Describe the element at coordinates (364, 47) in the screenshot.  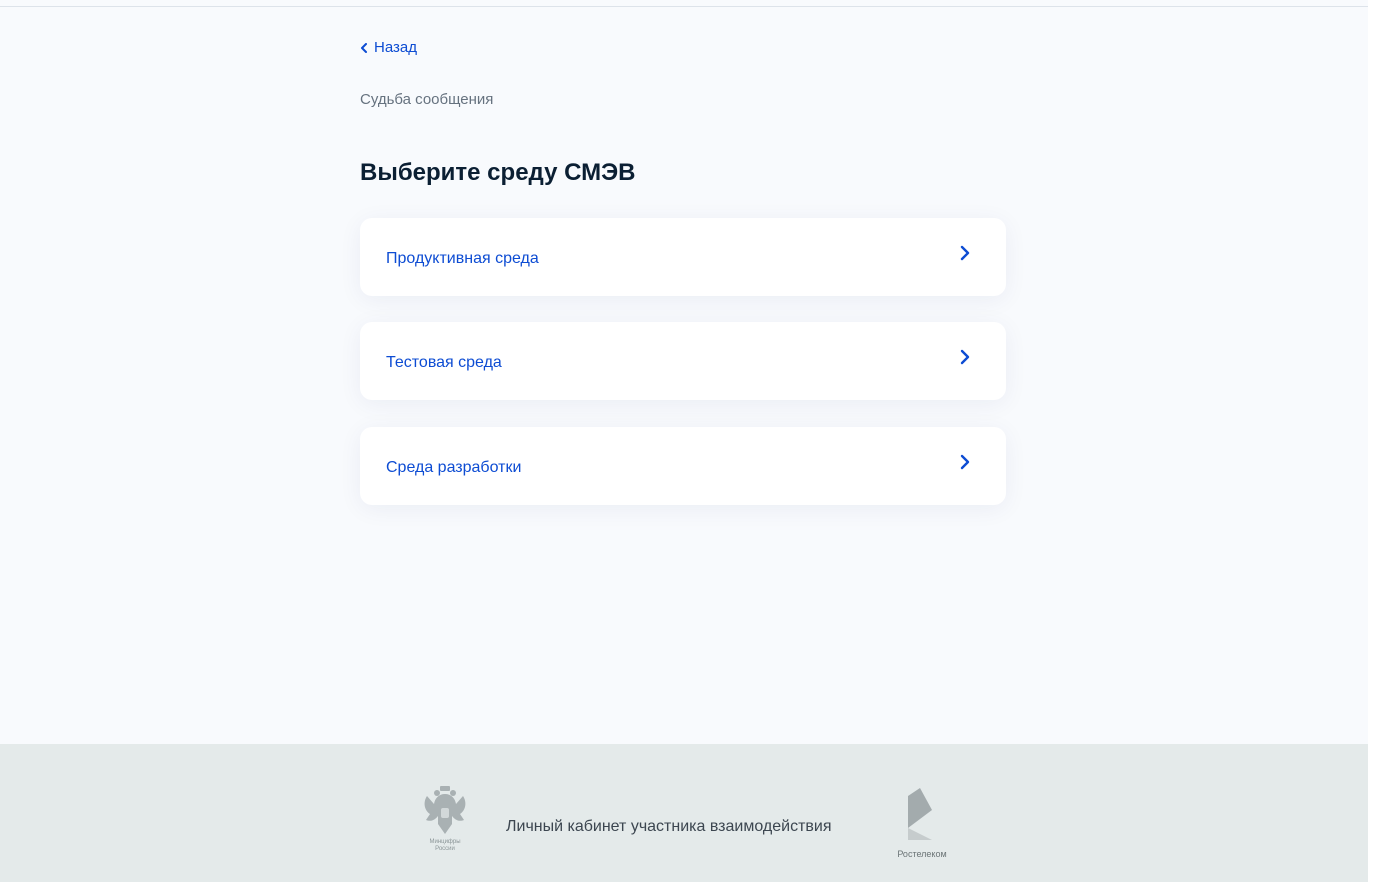
I see `chevron-left-icon` at that location.